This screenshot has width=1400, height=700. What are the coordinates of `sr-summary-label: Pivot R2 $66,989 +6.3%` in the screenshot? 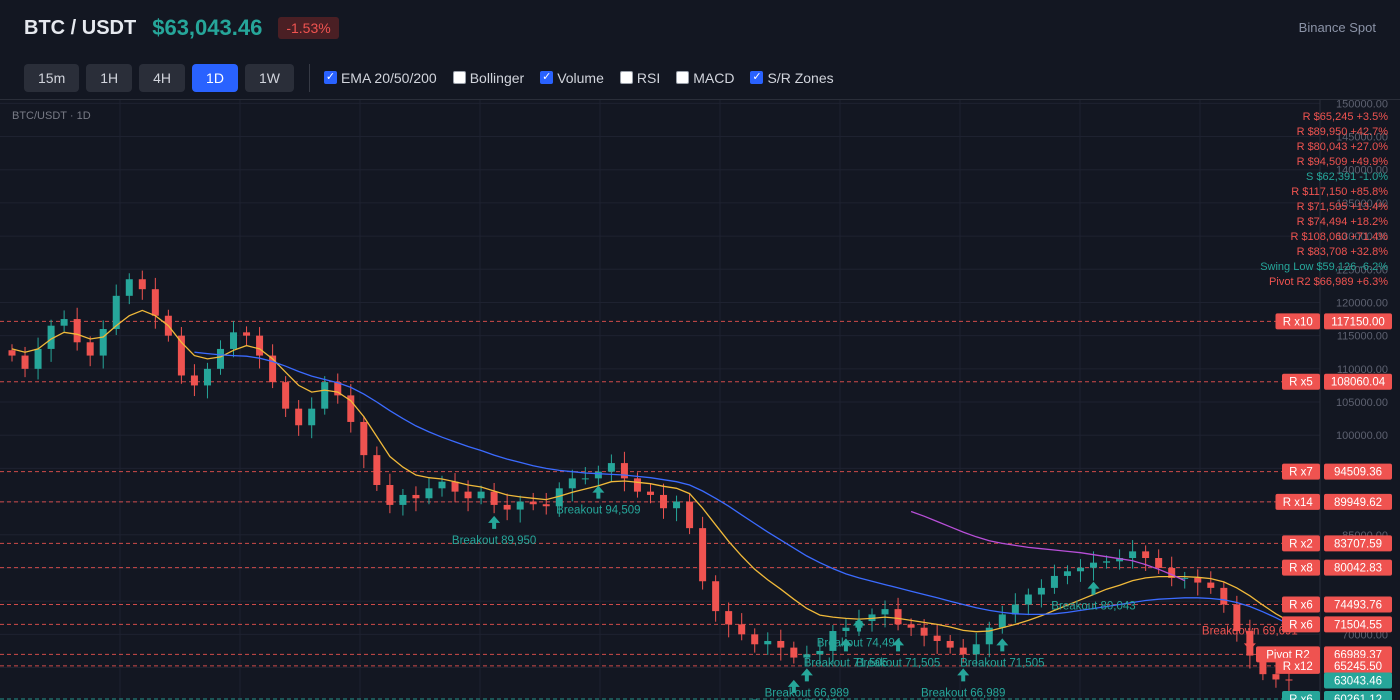 It's located at (1328, 282).